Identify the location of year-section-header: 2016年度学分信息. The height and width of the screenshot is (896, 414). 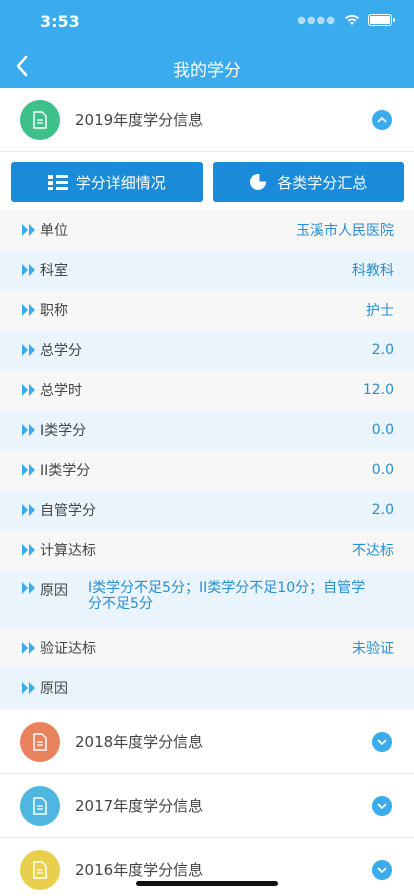
(207, 867).